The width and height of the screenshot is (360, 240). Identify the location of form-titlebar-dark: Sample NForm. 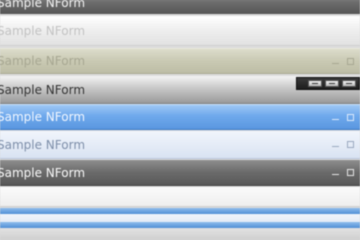
(180, 173).